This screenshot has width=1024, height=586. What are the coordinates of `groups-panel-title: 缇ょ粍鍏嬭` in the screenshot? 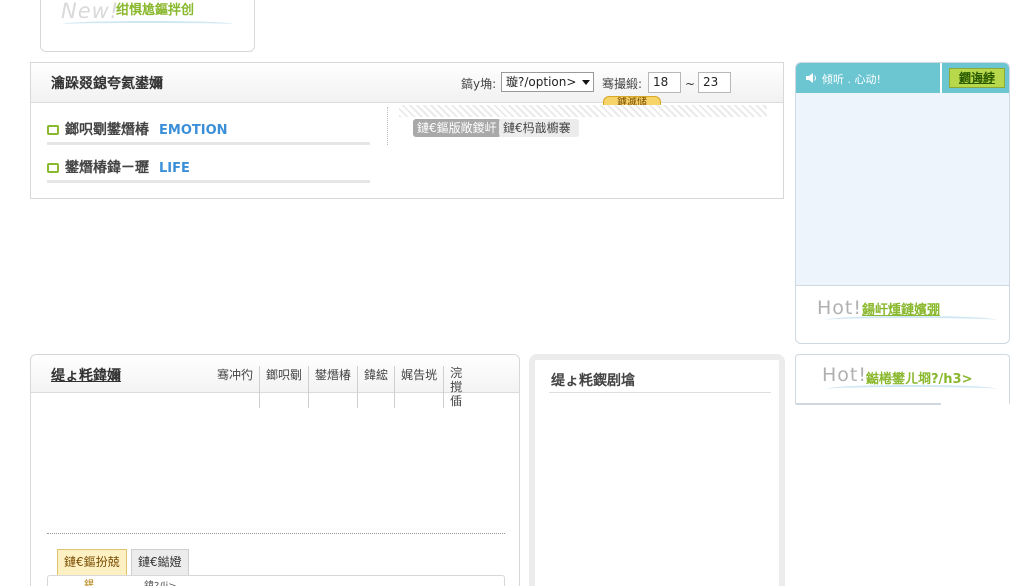 It's located at (86, 375).